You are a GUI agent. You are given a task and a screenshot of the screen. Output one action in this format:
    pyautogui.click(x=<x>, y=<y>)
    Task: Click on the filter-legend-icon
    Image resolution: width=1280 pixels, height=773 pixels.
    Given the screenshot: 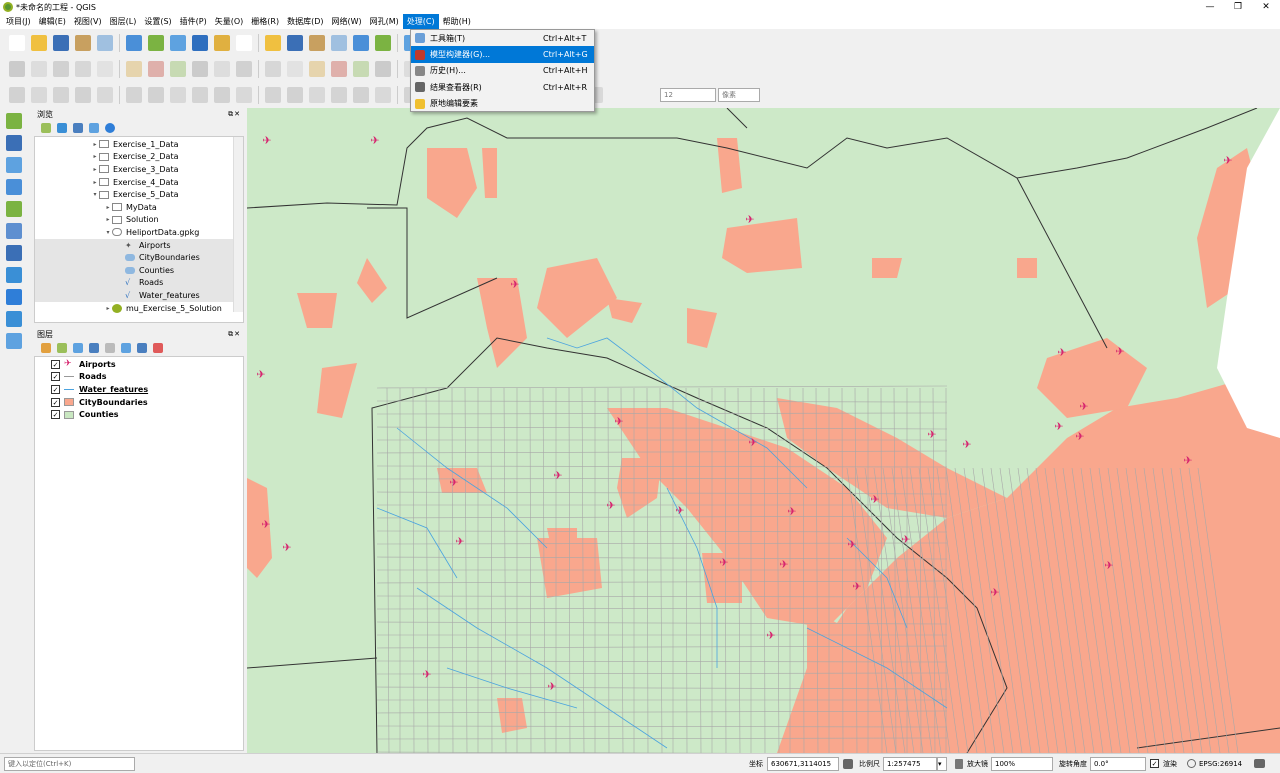 What is the action you would take?
    pyautogui.click(x=94, y=348)
    